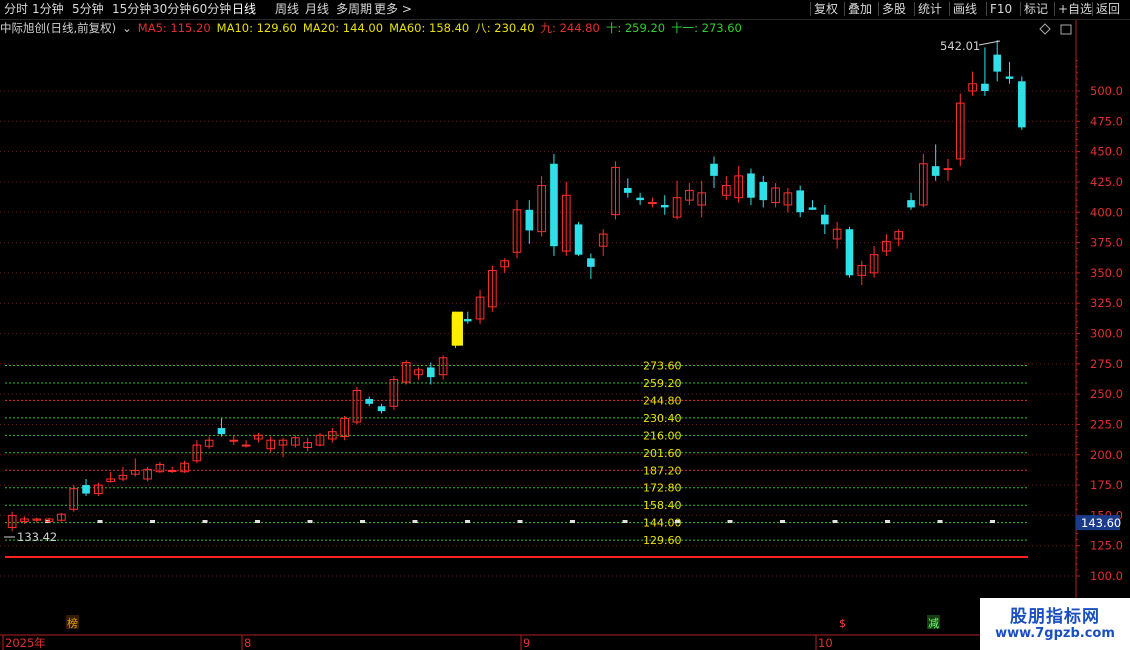 Image resolution: width=1130 pixels, height=650 pixels. I want to click on price-tick-label: 275.0, so click(1106, 364).